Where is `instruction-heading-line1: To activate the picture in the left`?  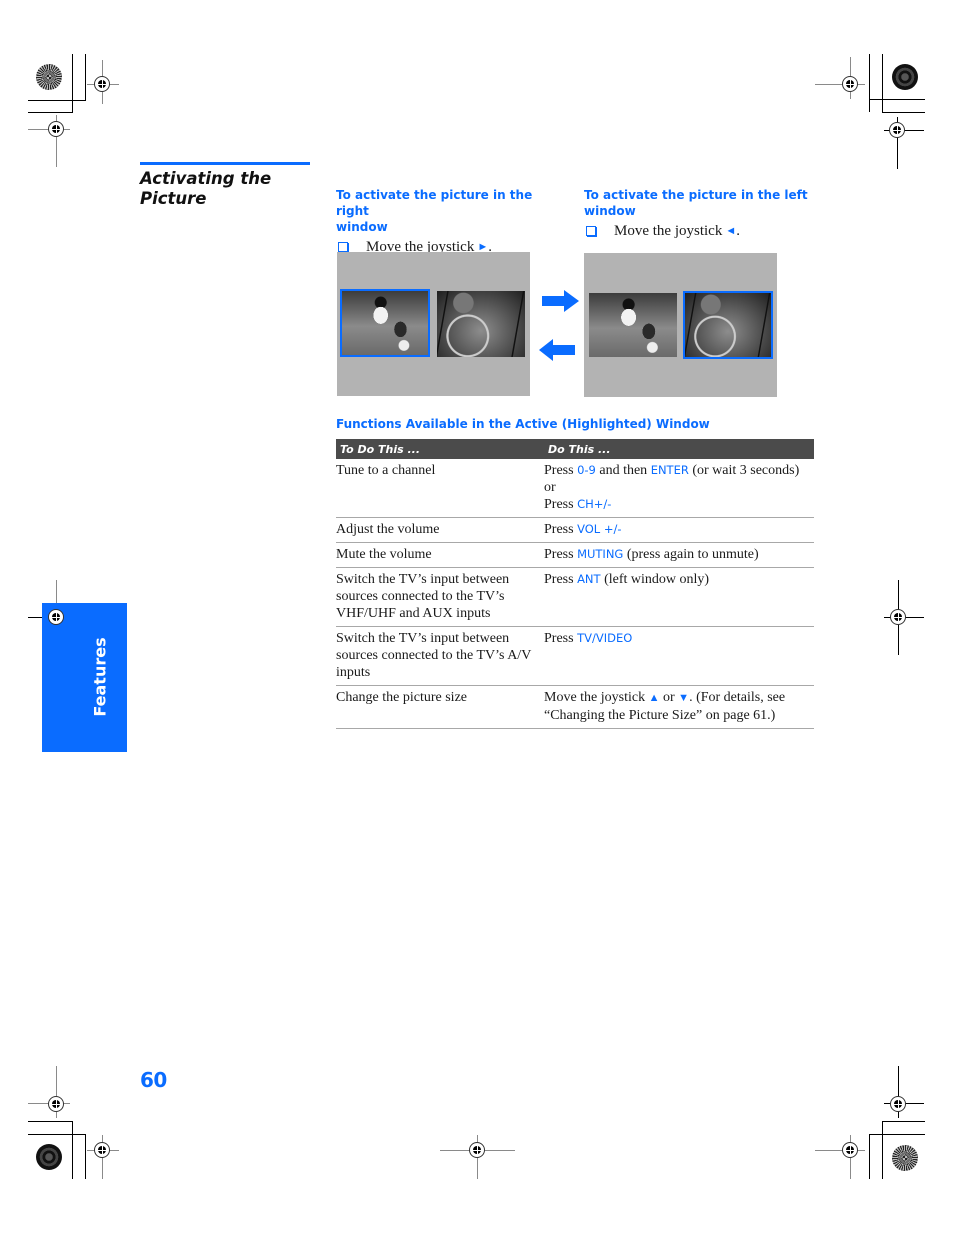 instruction-heading-line1: To activate the picture in the left is located at coordinates (696, 195).